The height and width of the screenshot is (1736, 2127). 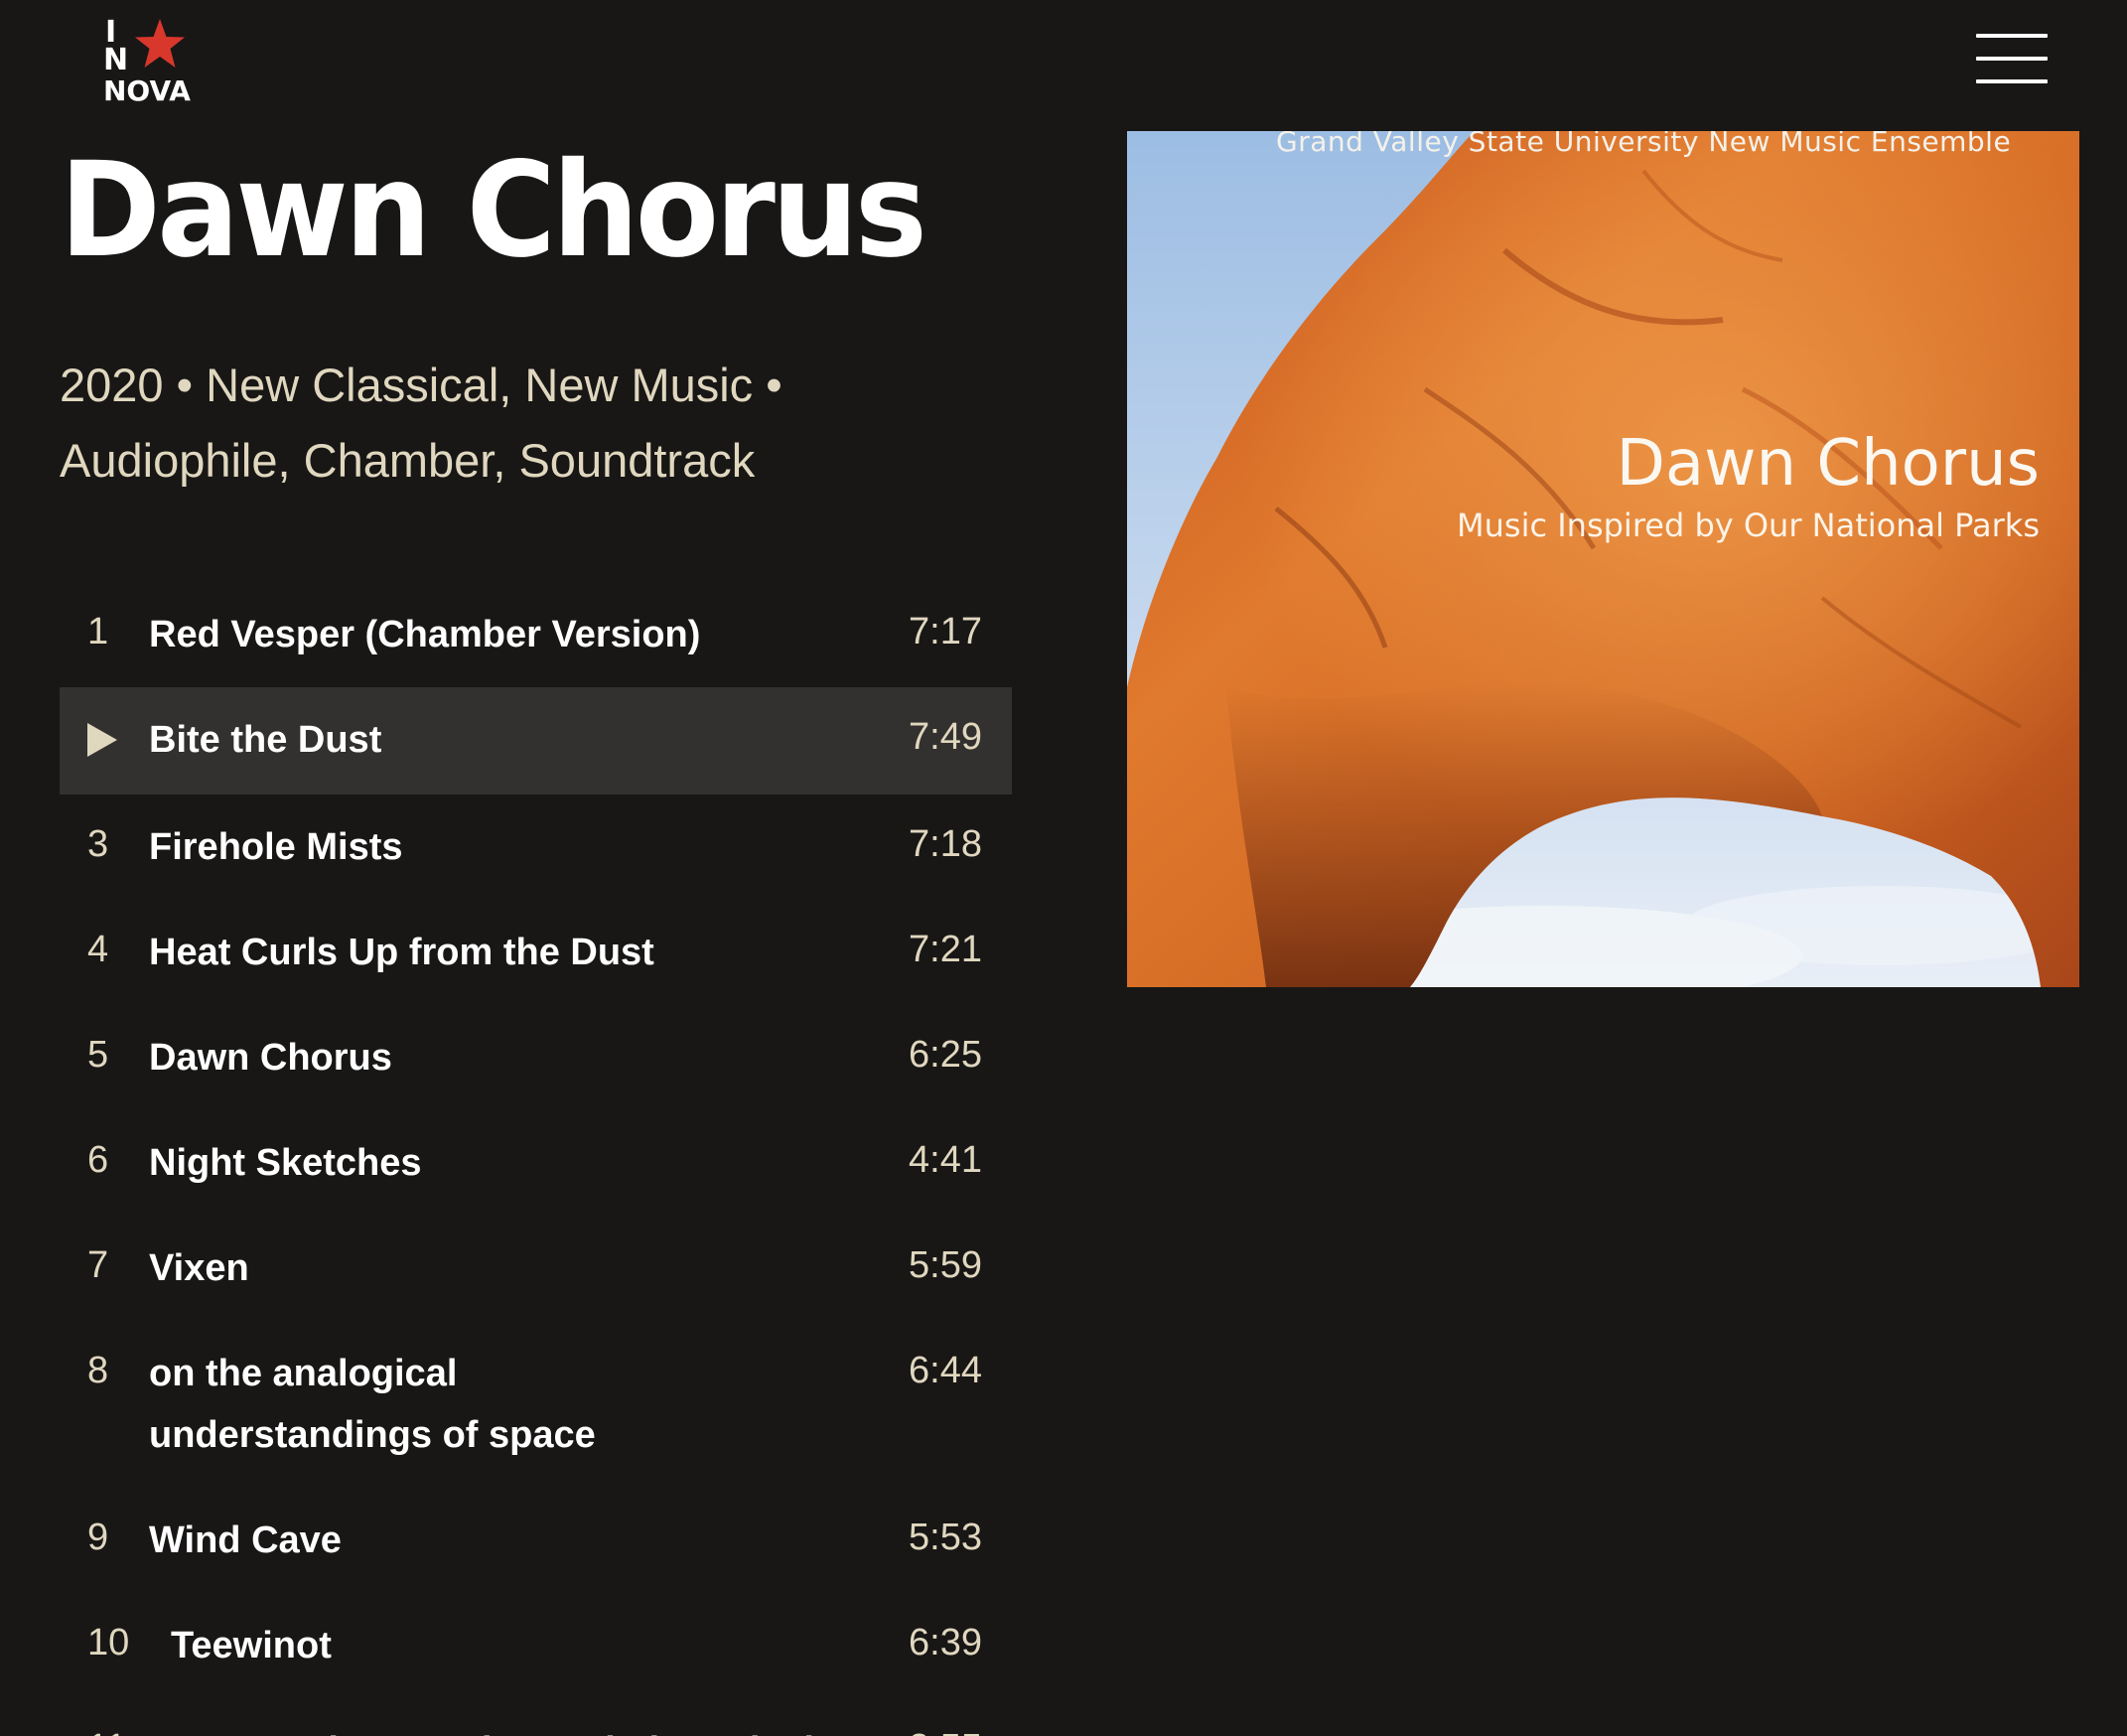 I want to click on track-title: Bite the Dust, so click(x=265, y=740).